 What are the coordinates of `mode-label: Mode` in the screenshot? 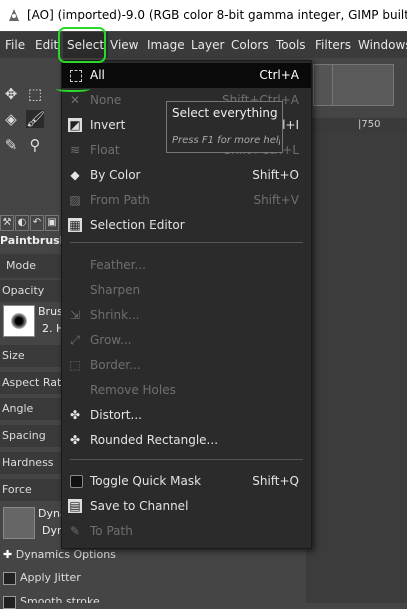 It's located at (31, 266).